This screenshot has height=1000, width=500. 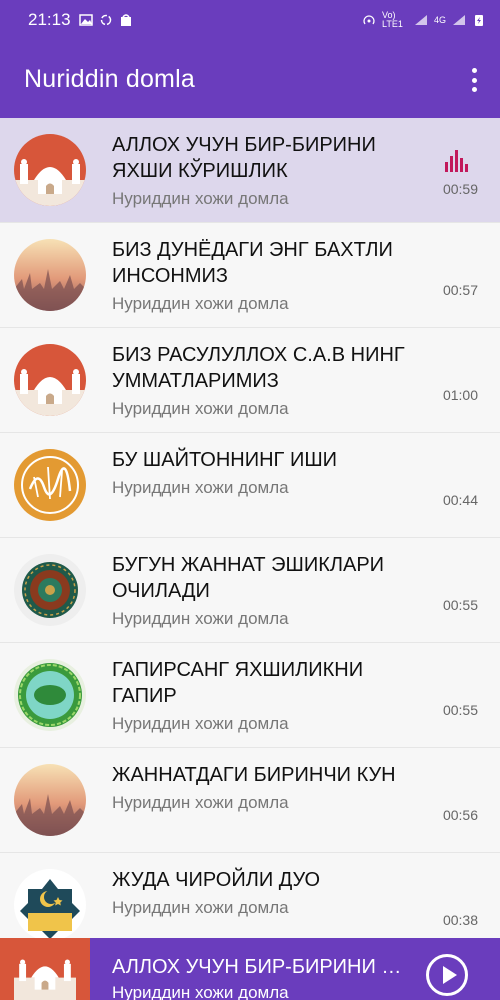 I want to click on track-title: БУ ШАЙТОННИНГ ИШИ, so click(x=225, y=460).